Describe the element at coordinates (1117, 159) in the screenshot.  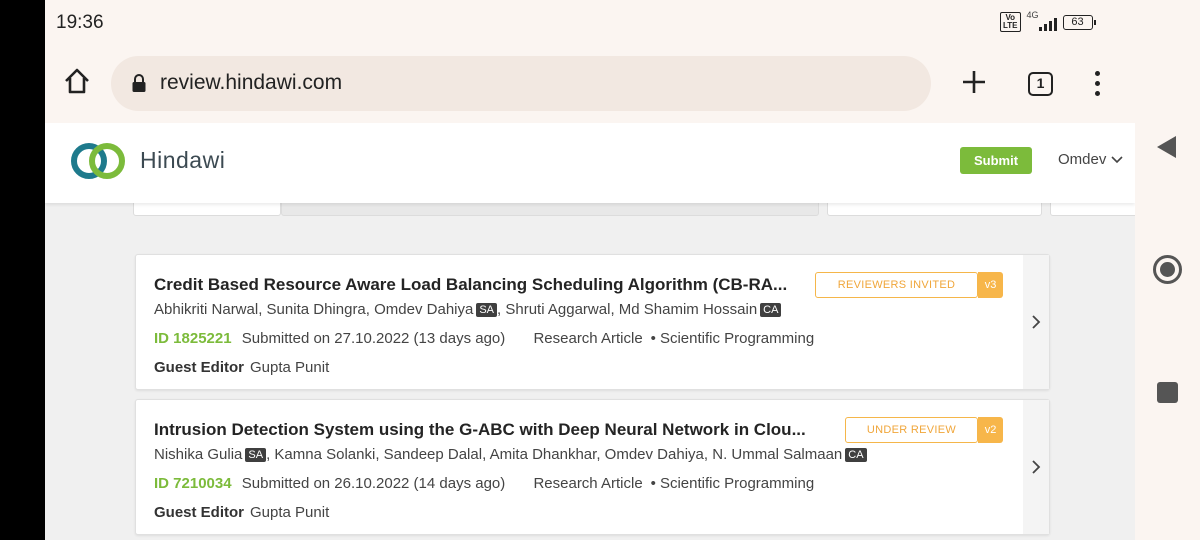
I see `chevron-down-icon` at that location.